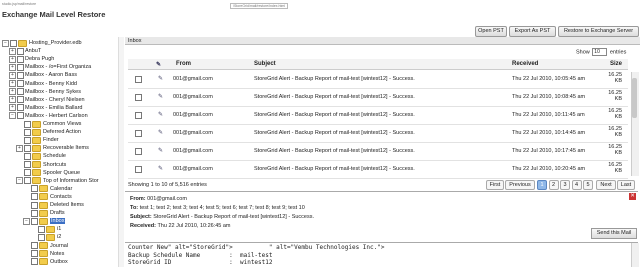 The height and width of the screenshot is (268, 640). I want to click on close-icon: ✕, so click(632, 196).